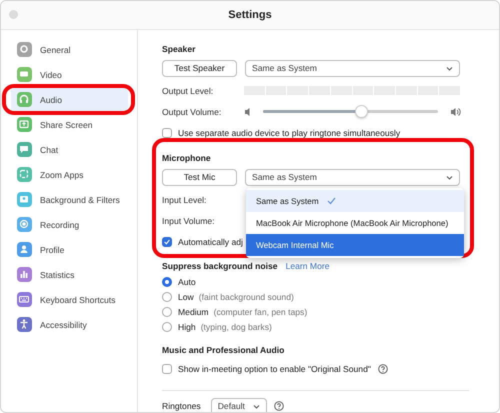 The width and height of the screenshot is (500, 413). I want to click on sidebar-item: Zoom Apps, so click(69, 174).